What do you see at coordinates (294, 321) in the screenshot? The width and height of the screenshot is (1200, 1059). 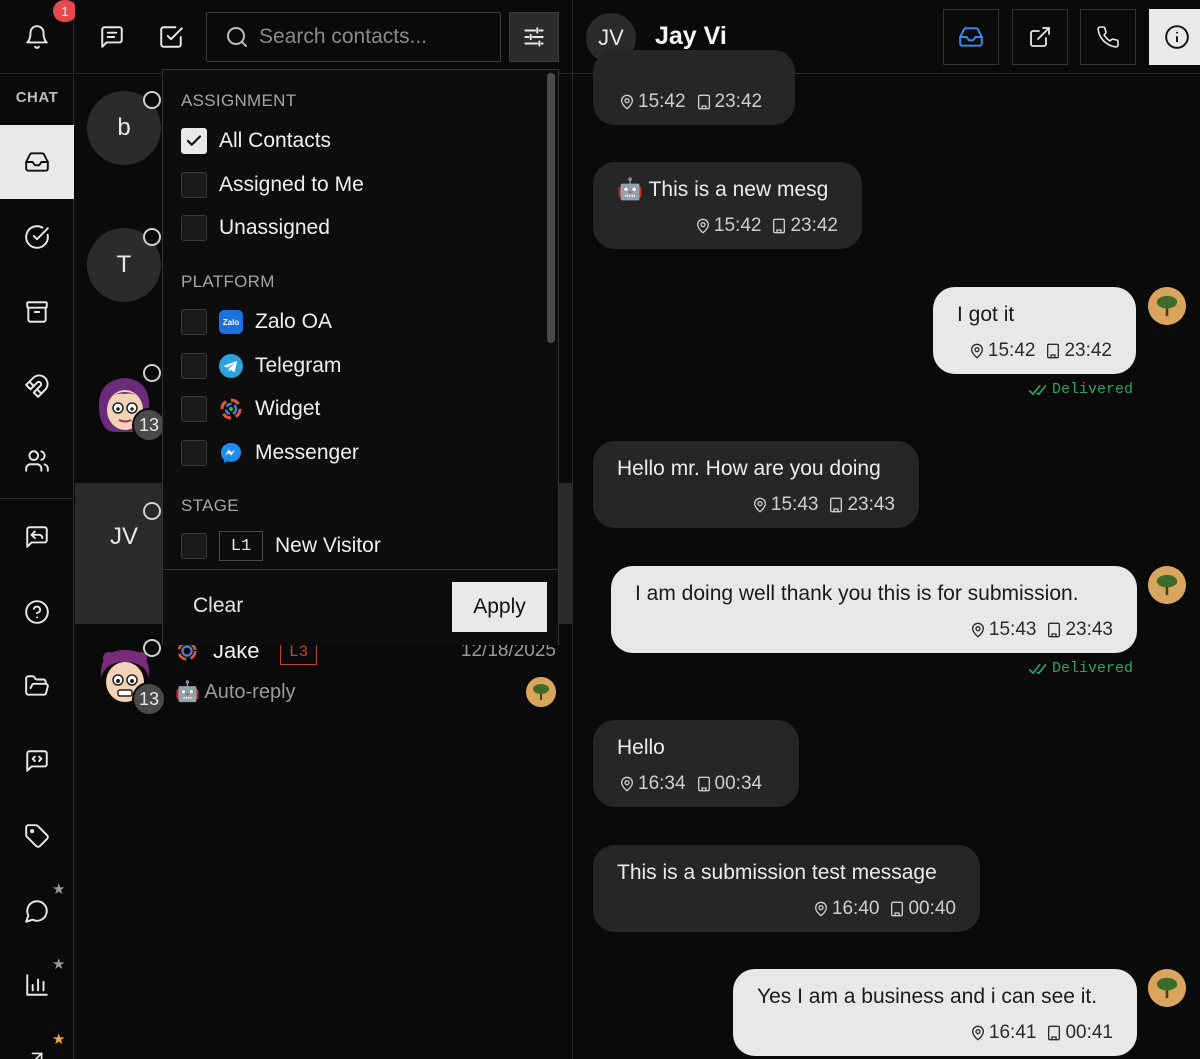 I see `option-label: Zalo OA` at bounding box center [294, 321].